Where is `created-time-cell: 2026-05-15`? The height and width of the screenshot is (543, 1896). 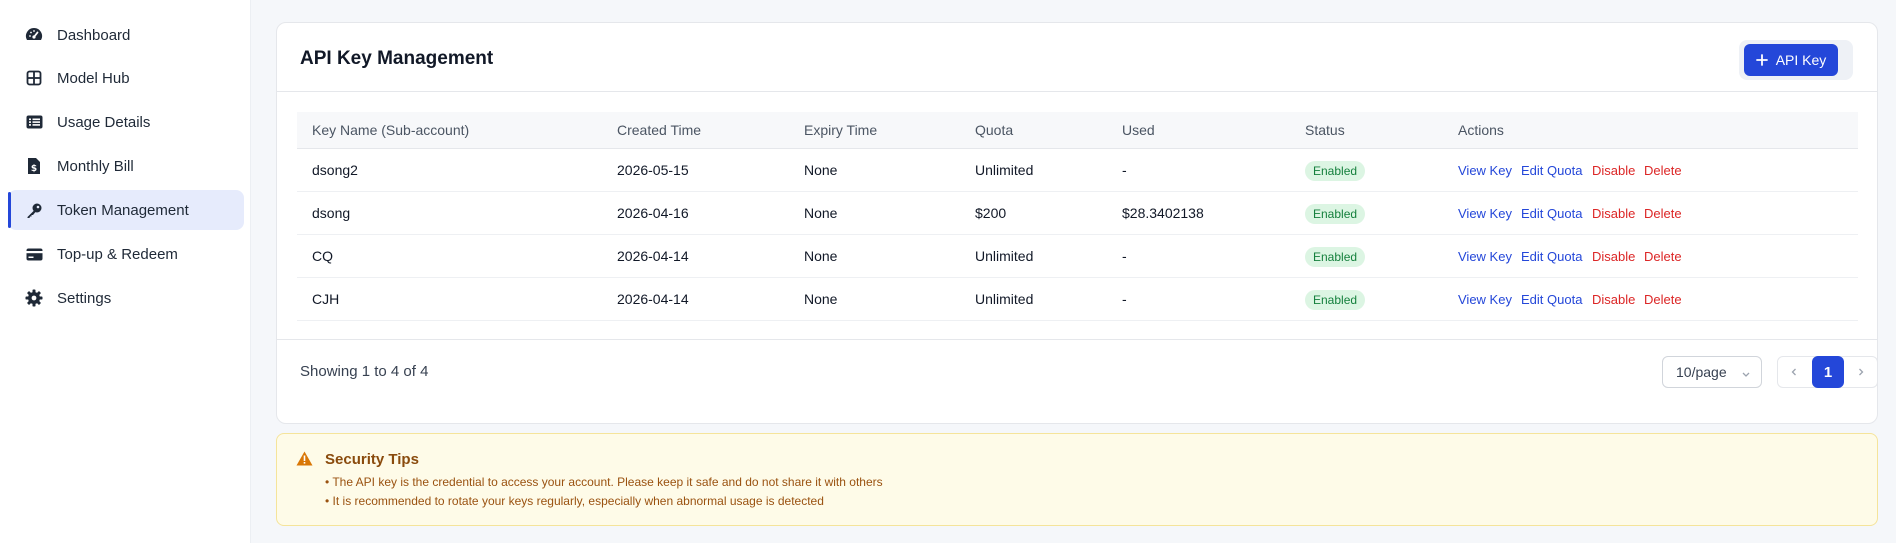 created-time-cell: 2026-05-15 is located at coordinates (653, 170).